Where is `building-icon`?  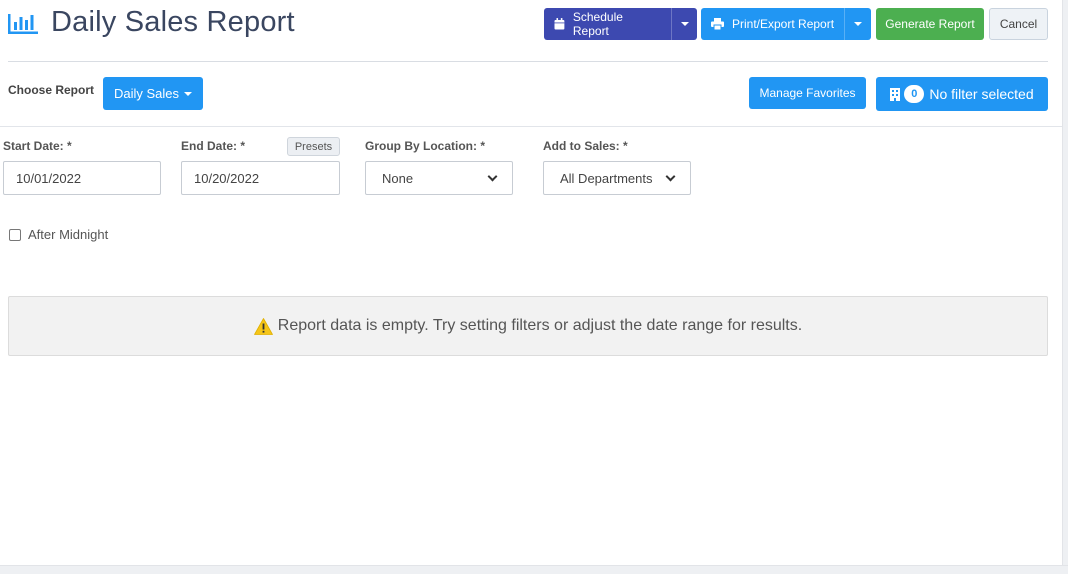
building-icon is located at coordinates (895, 94).